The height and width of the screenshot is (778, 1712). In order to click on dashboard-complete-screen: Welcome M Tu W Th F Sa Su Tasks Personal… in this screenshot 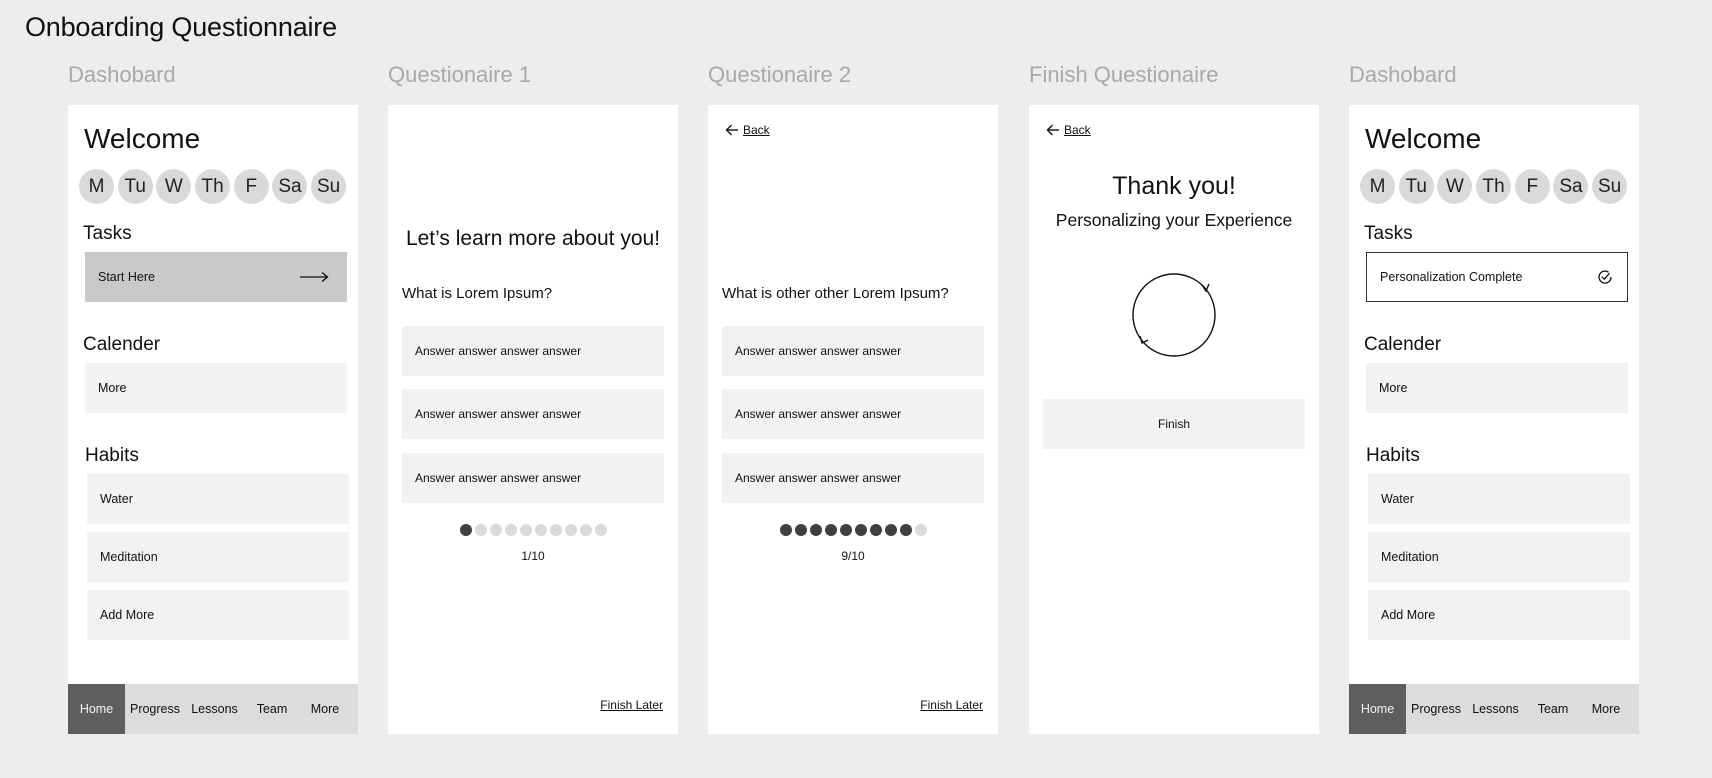, I will do `click(1494, 419)`.